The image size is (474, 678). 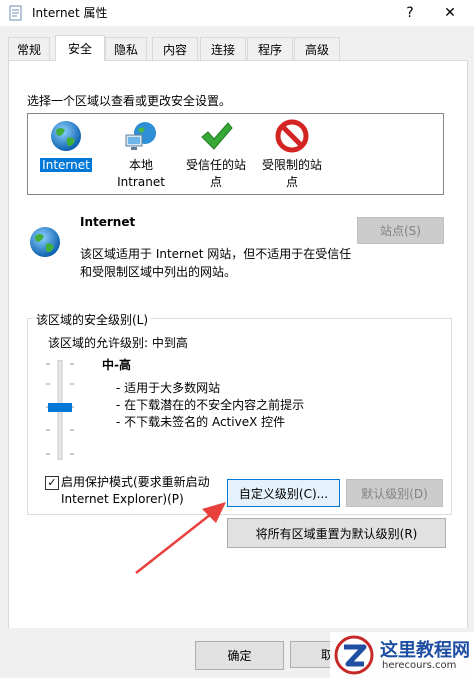 What do you see at coordinates (141, 136) in the screenshot?
I see `intranet-icon` at bounding box center [141, 136].